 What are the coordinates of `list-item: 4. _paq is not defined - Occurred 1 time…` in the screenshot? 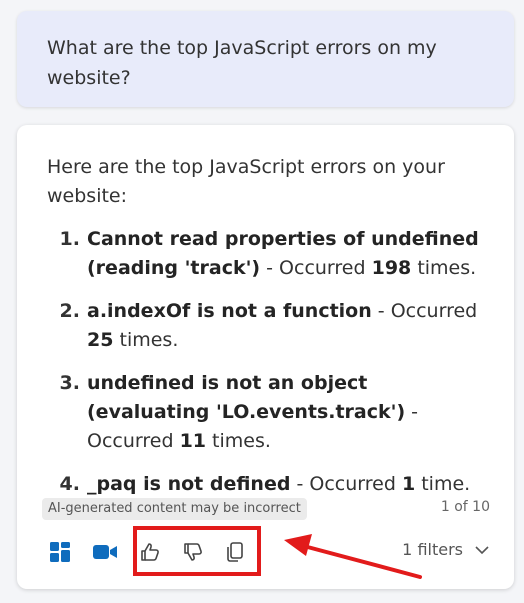 It's located at (267, 484).